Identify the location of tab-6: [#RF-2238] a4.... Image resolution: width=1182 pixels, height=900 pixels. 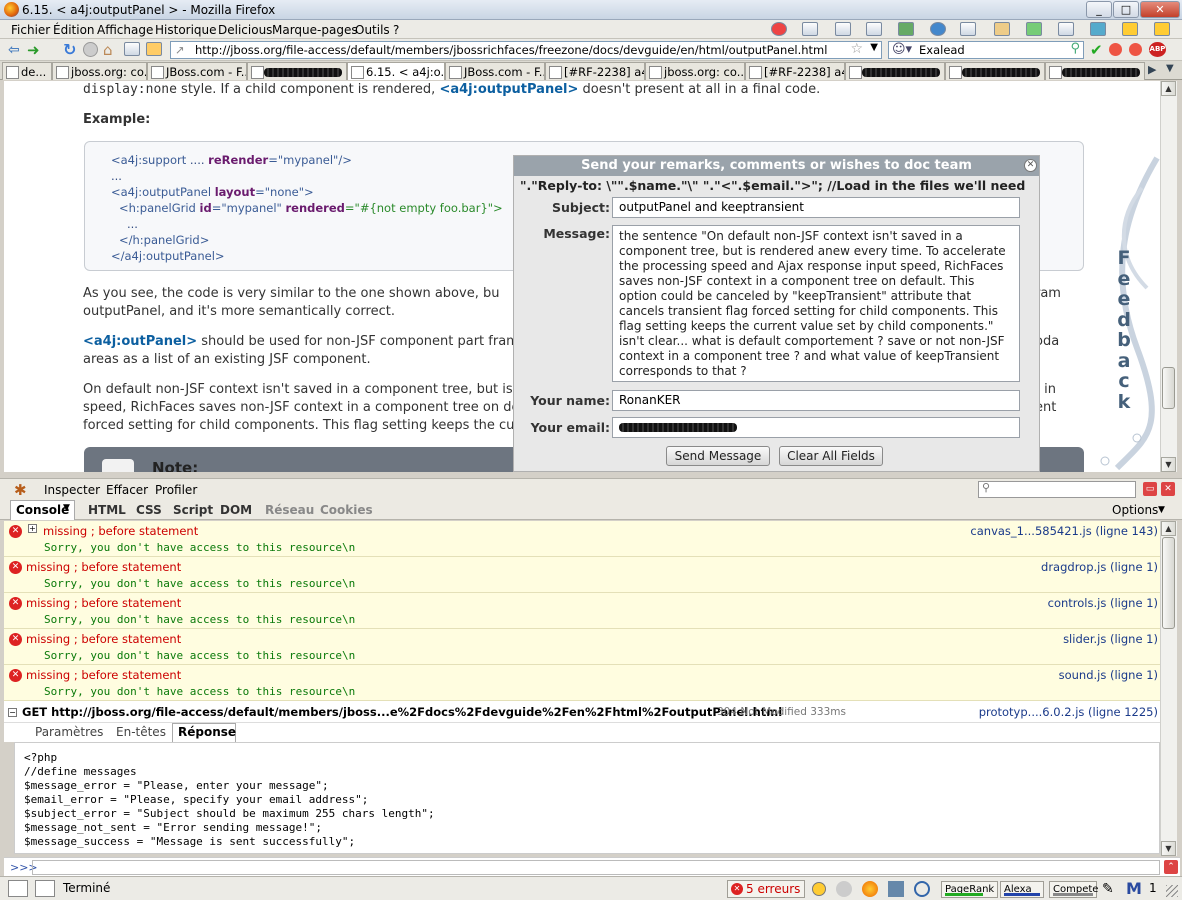
(595, 71).